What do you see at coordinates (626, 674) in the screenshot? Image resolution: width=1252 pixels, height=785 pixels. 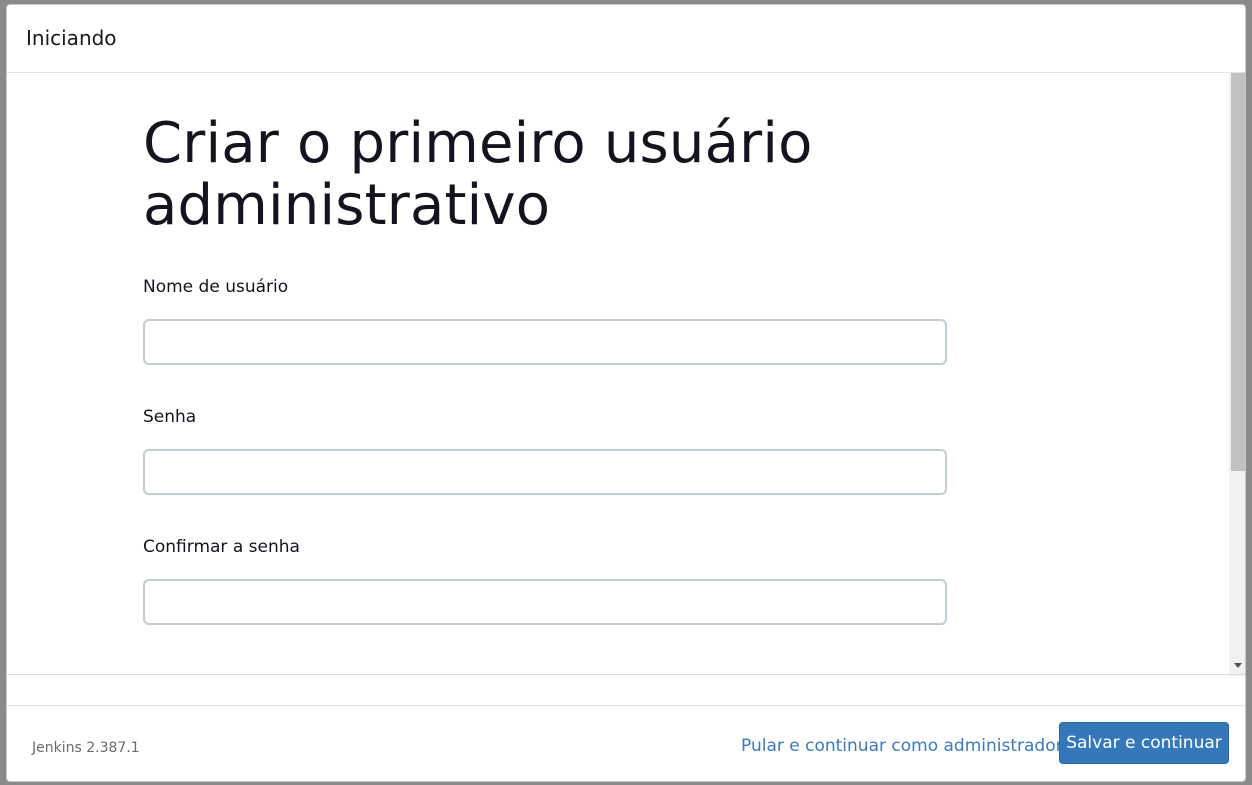 I see `body-footer-divider` at bounding box center [626, 674].